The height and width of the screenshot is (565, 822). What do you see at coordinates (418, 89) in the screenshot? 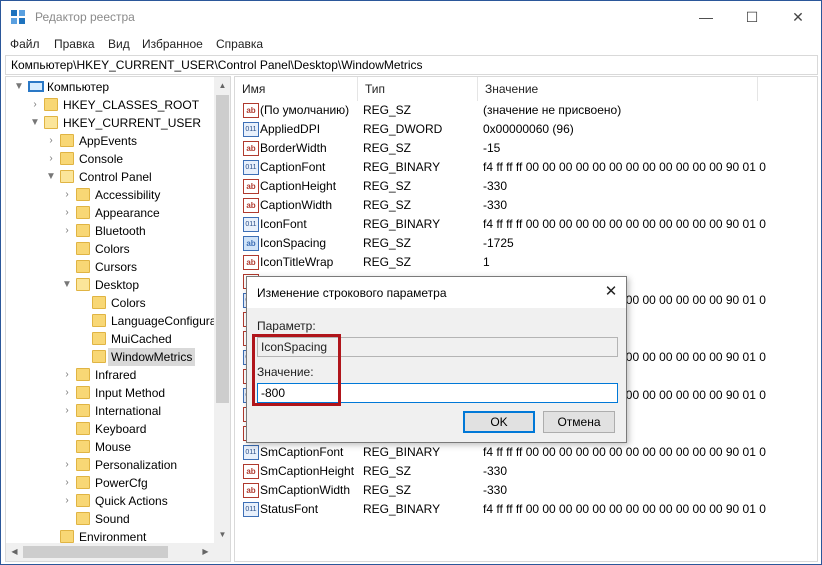
I see `column-header-type: Тип` at bounding box center [418, 89].